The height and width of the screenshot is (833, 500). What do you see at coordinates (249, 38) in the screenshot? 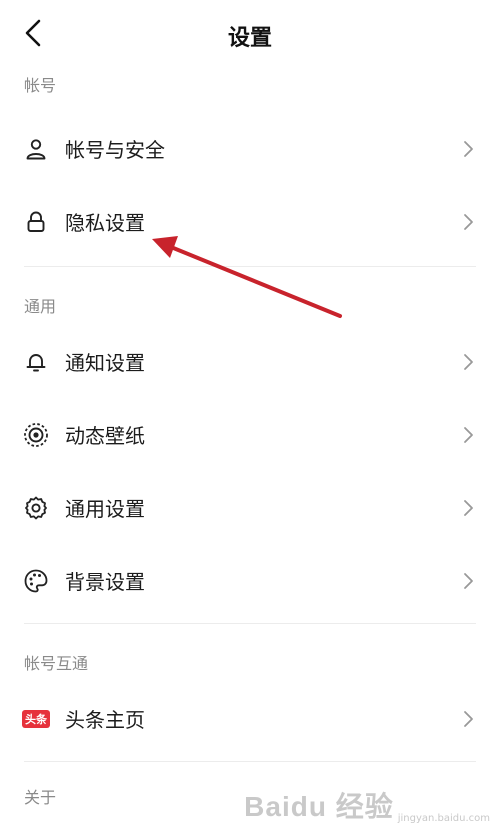
I see `page-title: 设置` at bounding box center [249, 38].